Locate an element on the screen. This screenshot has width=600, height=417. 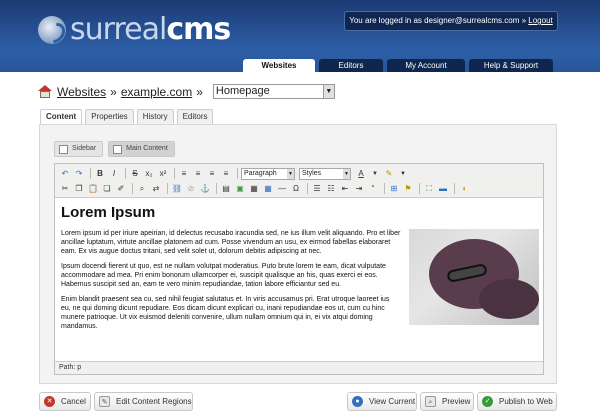
cancel-icon: ✕ is located at coordinates (49, 401).